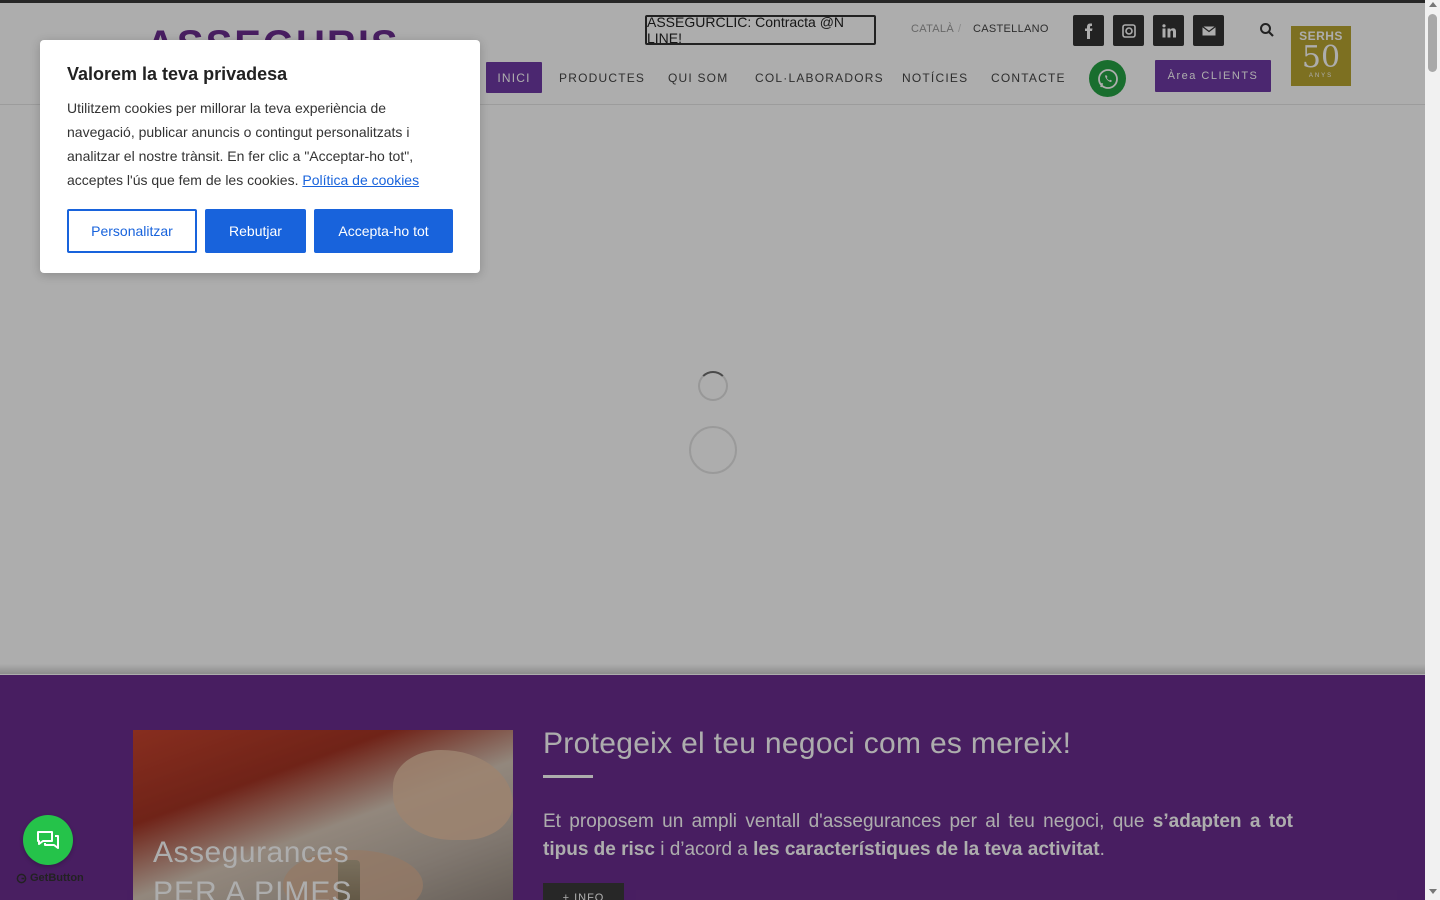  Describe the element at coordinates (1432, 450) in the screenshot. I see `page-scrollbar` at that location.